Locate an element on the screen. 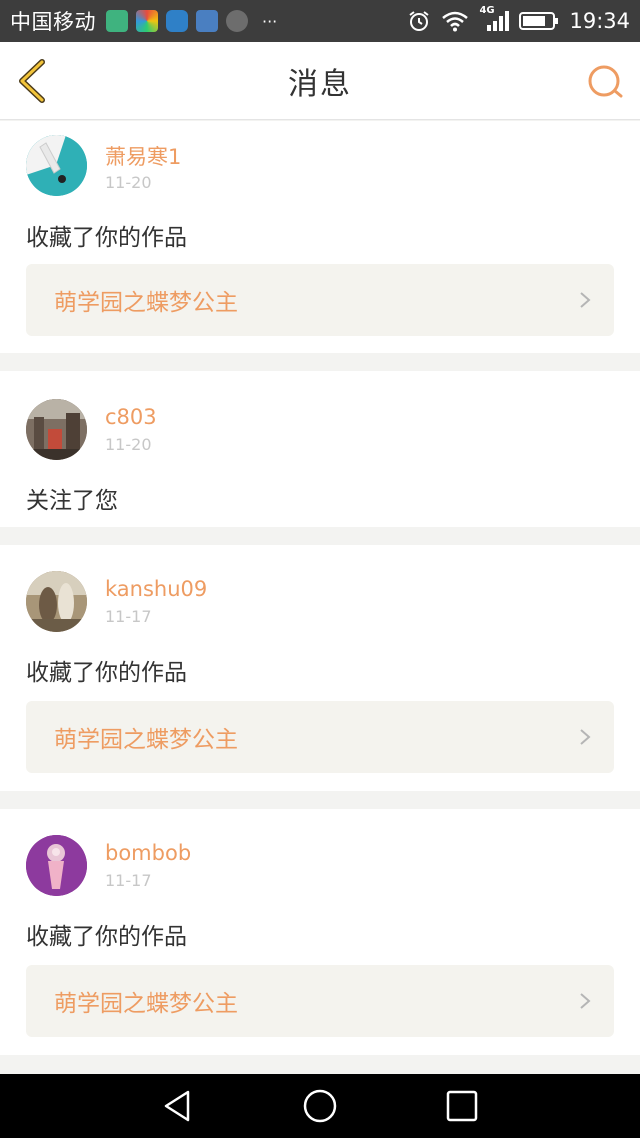 This screenshot has width=640, height=1138. app-icon-green is located at coordinates (117, 21).